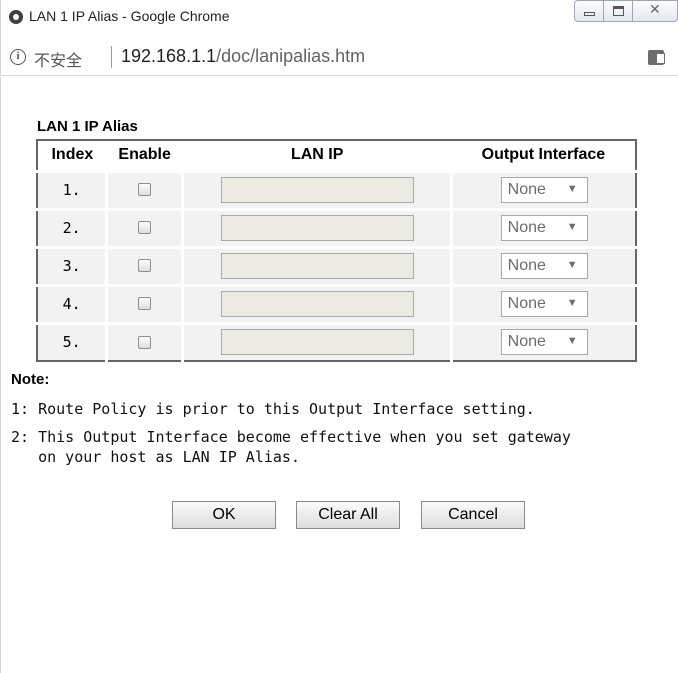 The height and width of the screenshot is (673, 678). I want to click on column-header-lan-ip: LAN IP, so click(317, 155).